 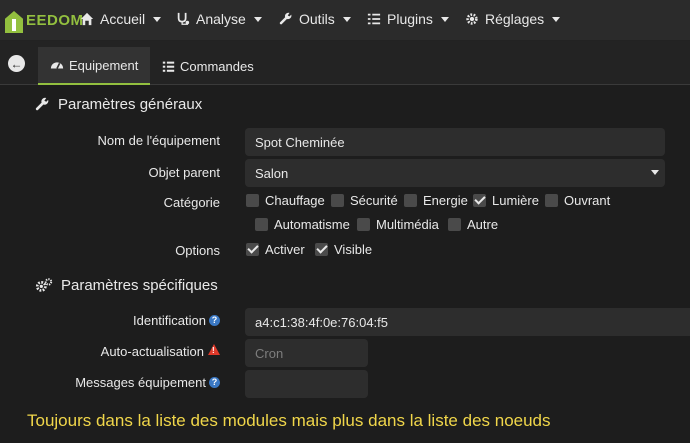 I want to click on category-label: Catégorie, so click(x=191, y=202).